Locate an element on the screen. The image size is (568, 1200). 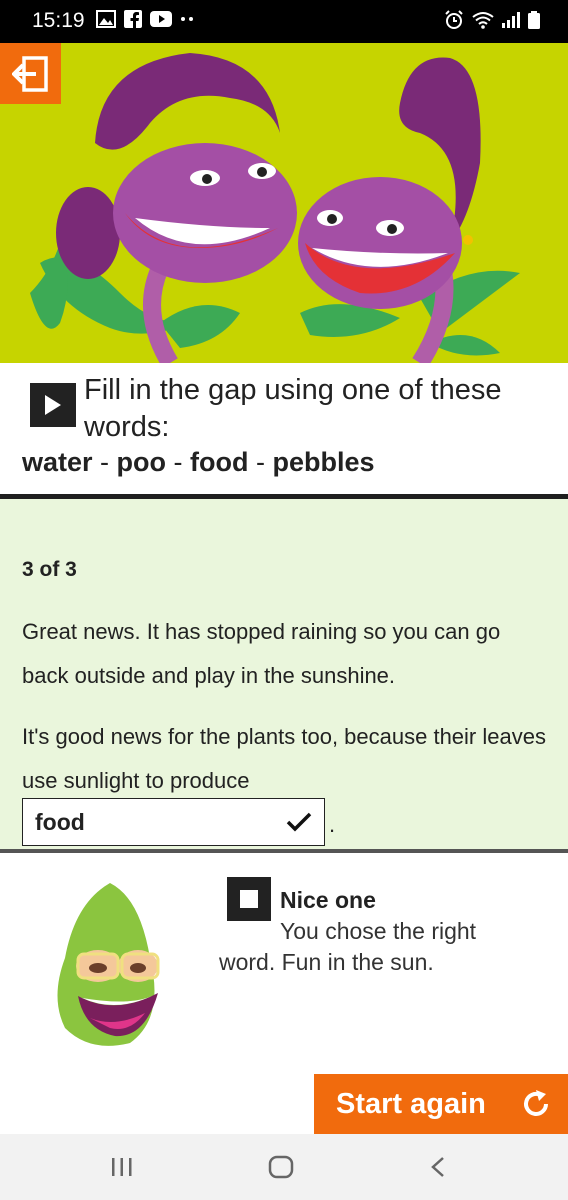
question-progress: 3 of 3 is located at coordinates (49, 569).